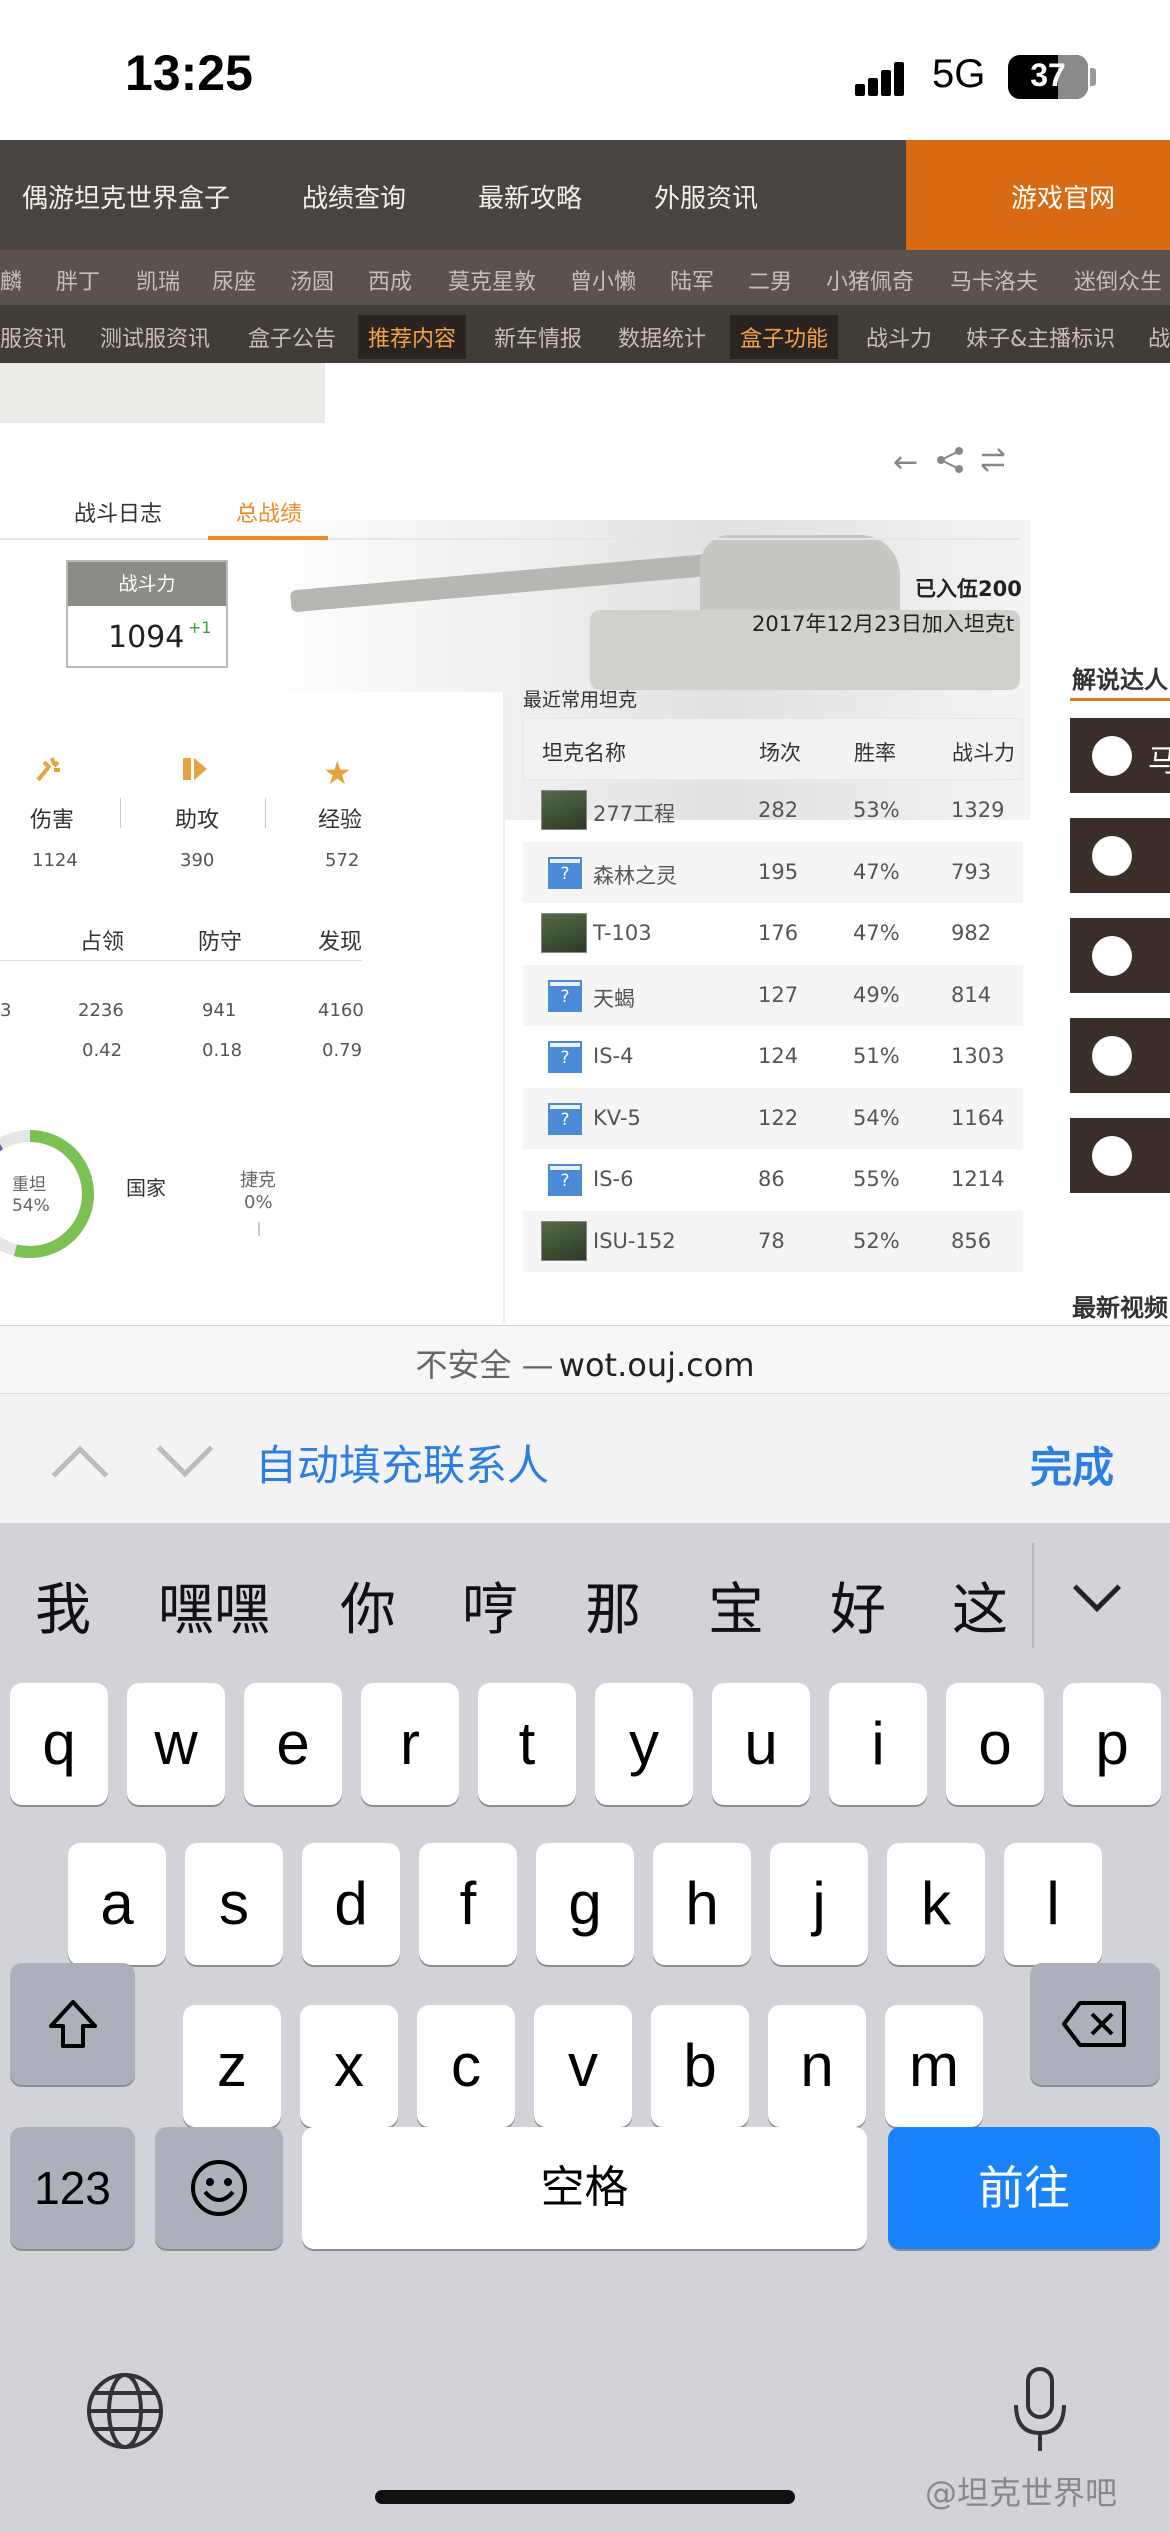 The width and height of the screenshot is (1170, 2532). I want to click on category-link-active: 推荐内容, so click(412, 337).